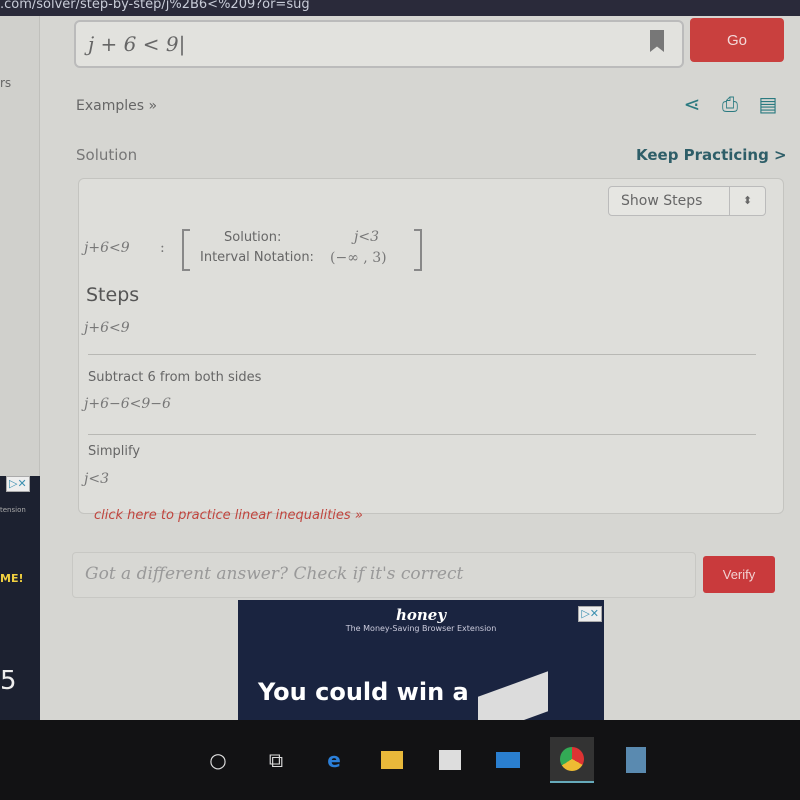 The image size is (800, 800). What do you see at coordinates (276, 760) in the screenshot?
I see `task-view-icon: ⧉` at bounding box center [276, 760].